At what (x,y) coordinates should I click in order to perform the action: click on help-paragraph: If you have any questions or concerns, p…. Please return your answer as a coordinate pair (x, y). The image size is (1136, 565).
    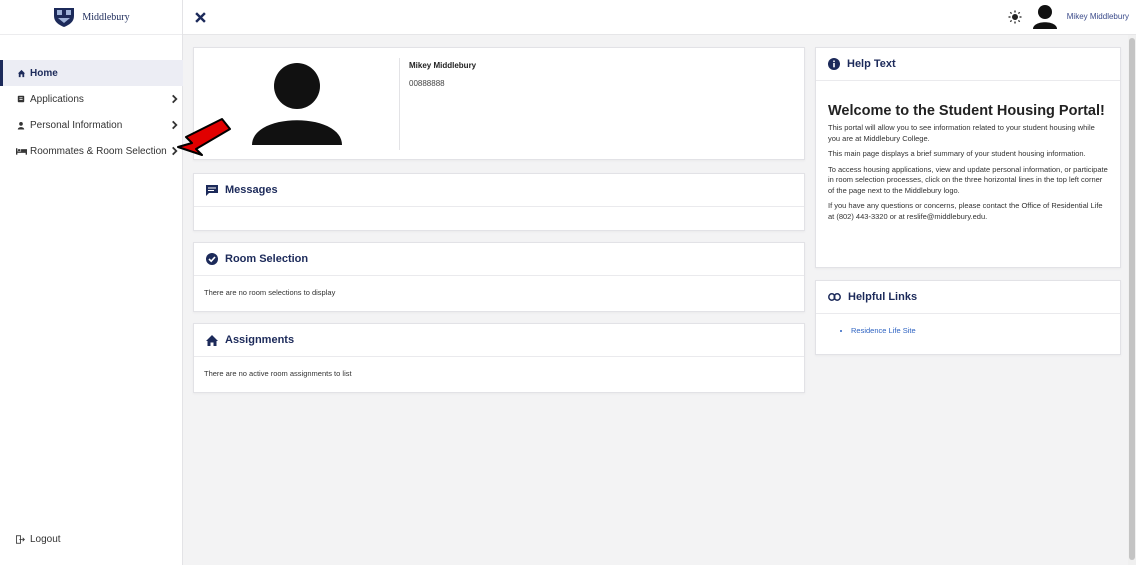
    Looking at the image, I should click on (965, 211).